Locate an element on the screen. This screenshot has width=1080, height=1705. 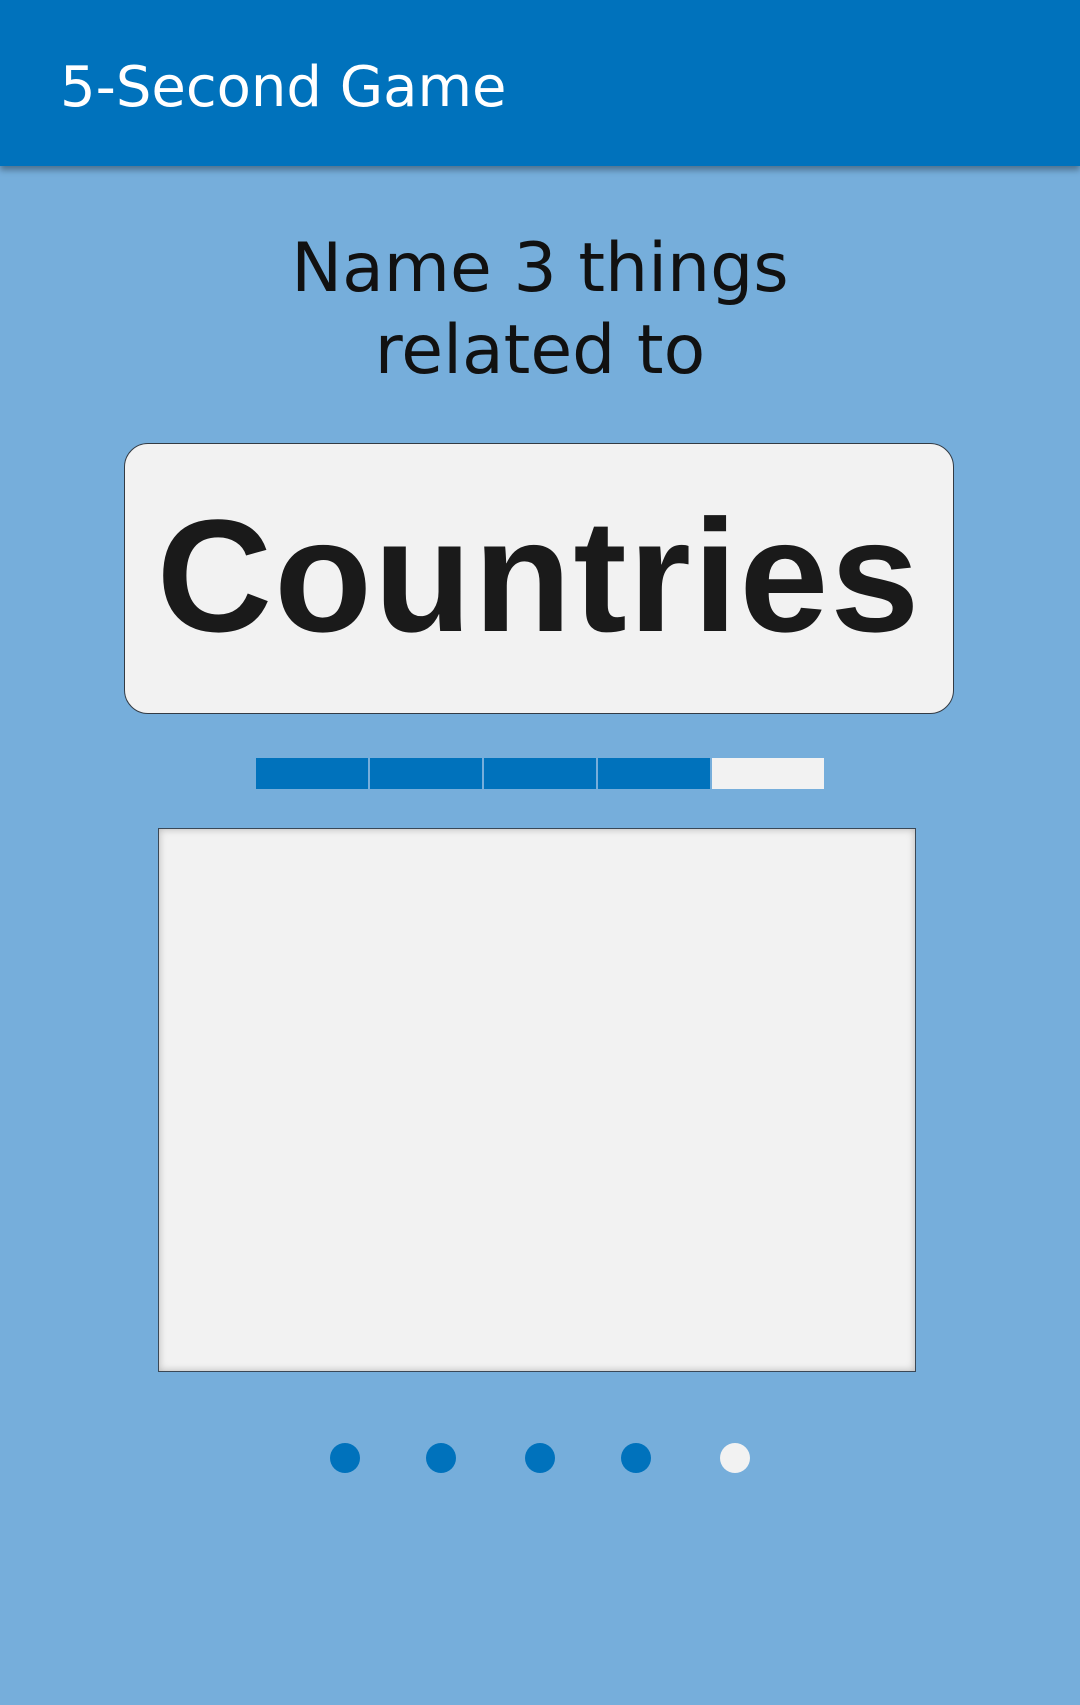
prompt-text: Name 3 things related to is located at coordinates (540, 310).